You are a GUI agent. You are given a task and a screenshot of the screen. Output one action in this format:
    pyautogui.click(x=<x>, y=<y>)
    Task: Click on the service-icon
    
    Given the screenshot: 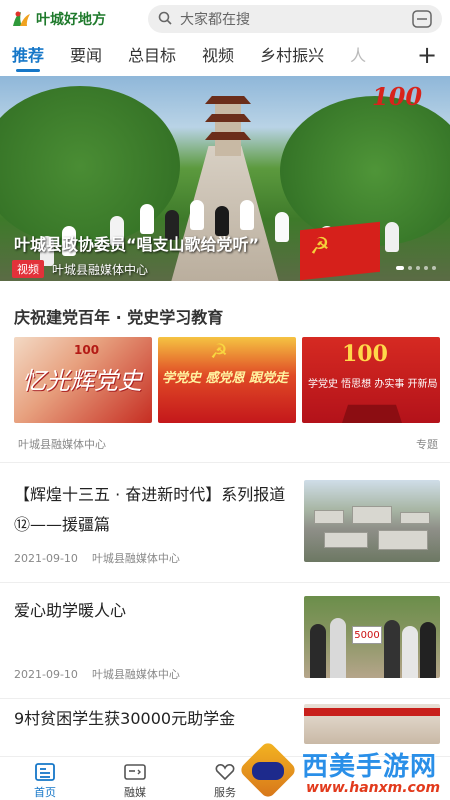 What is the action you would take?
    pyautogui.click(x=225, y=772)
    